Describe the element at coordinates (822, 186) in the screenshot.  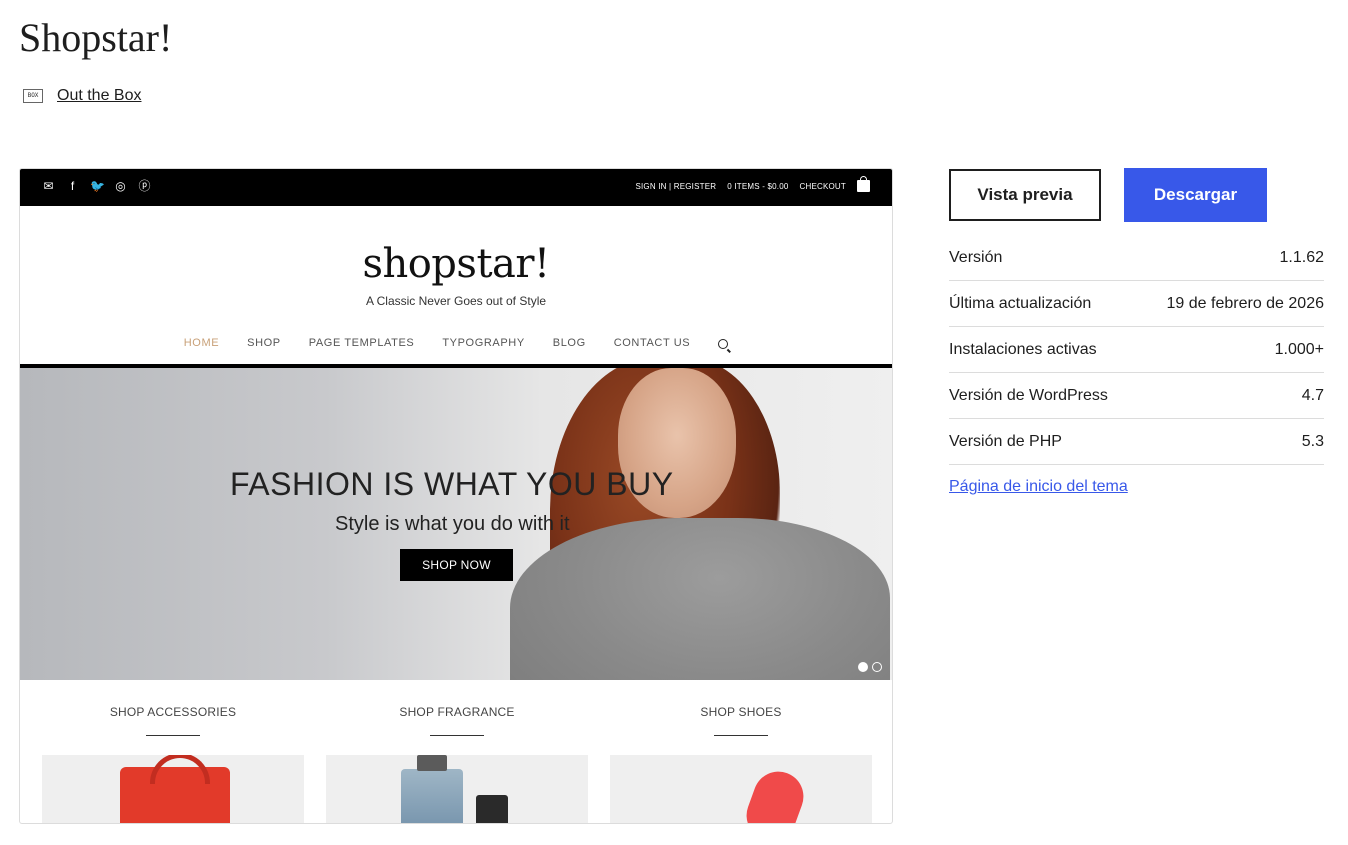
I see `checkout-label: CHECKOUT` at that location.